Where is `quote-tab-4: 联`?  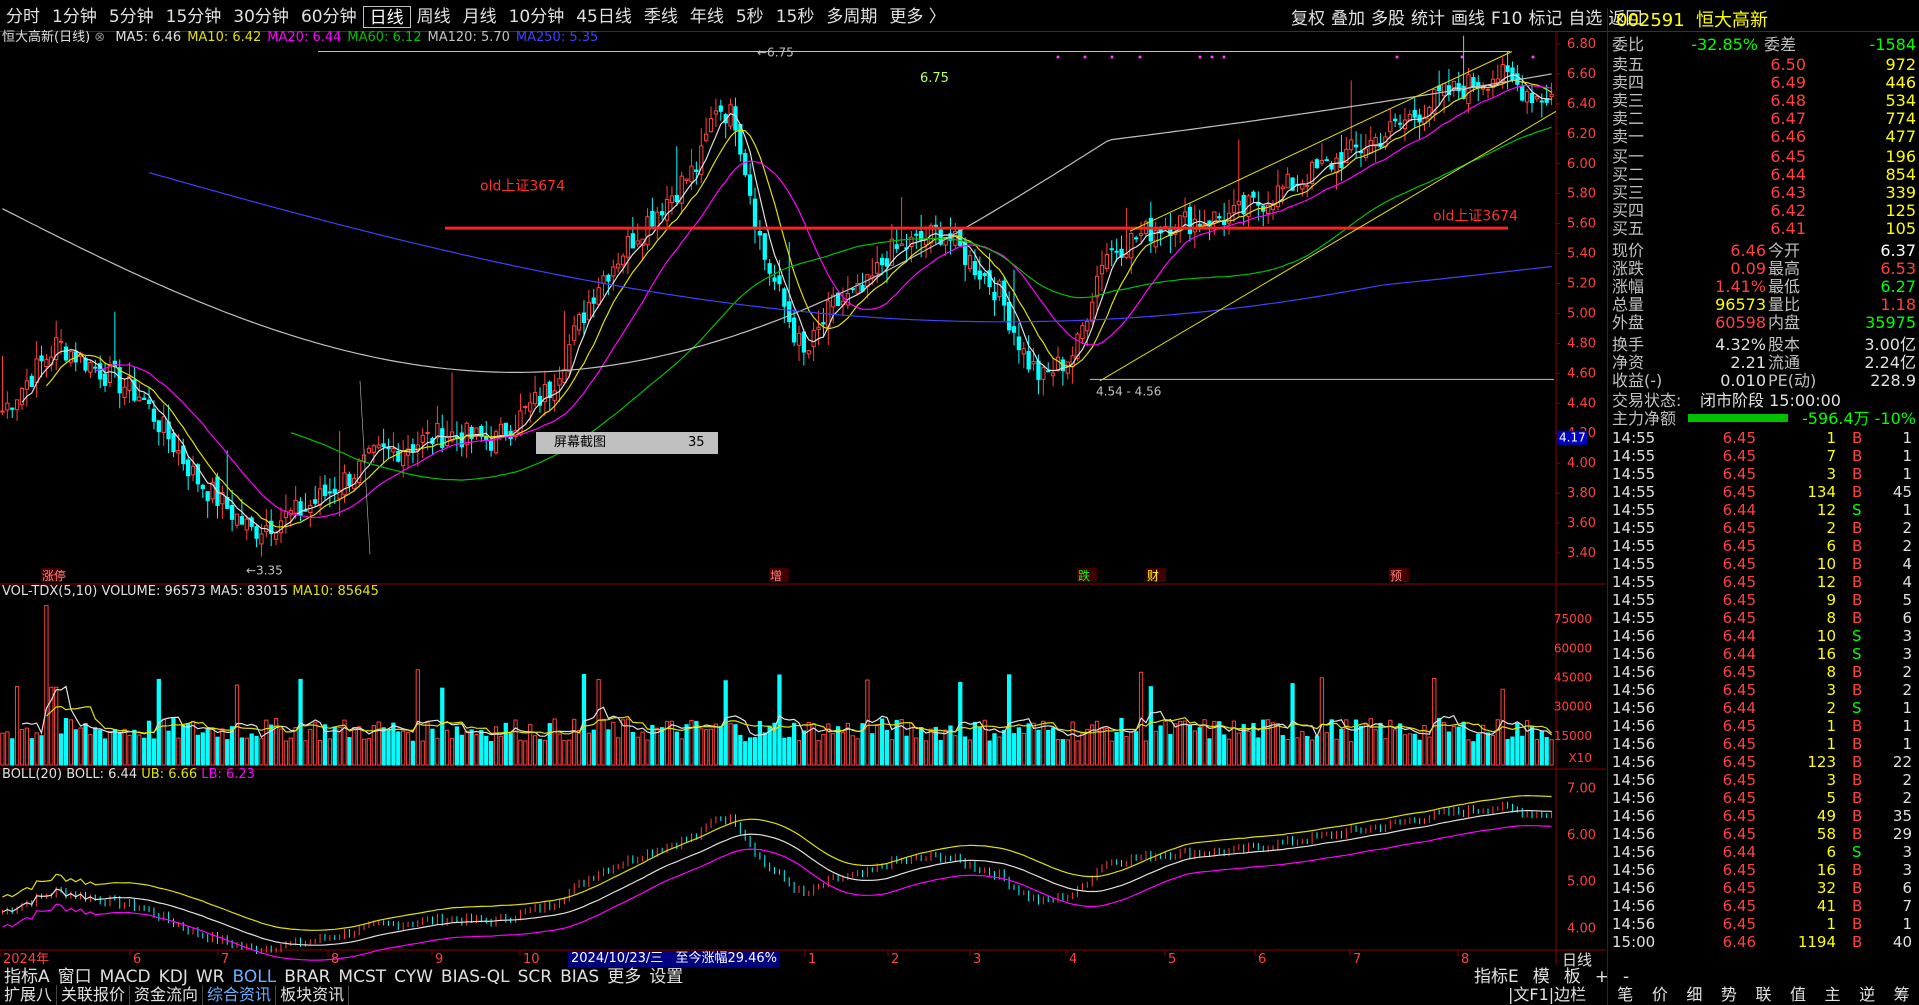
quote-tab-4: 联 is located at coordinates (1763, 995).